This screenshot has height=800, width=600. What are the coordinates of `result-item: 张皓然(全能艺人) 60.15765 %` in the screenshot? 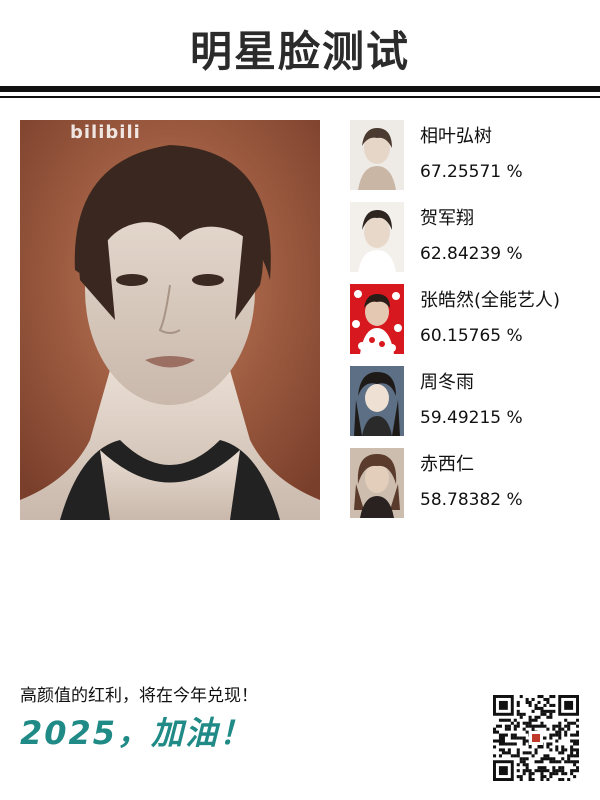 It's located at (470, 325).